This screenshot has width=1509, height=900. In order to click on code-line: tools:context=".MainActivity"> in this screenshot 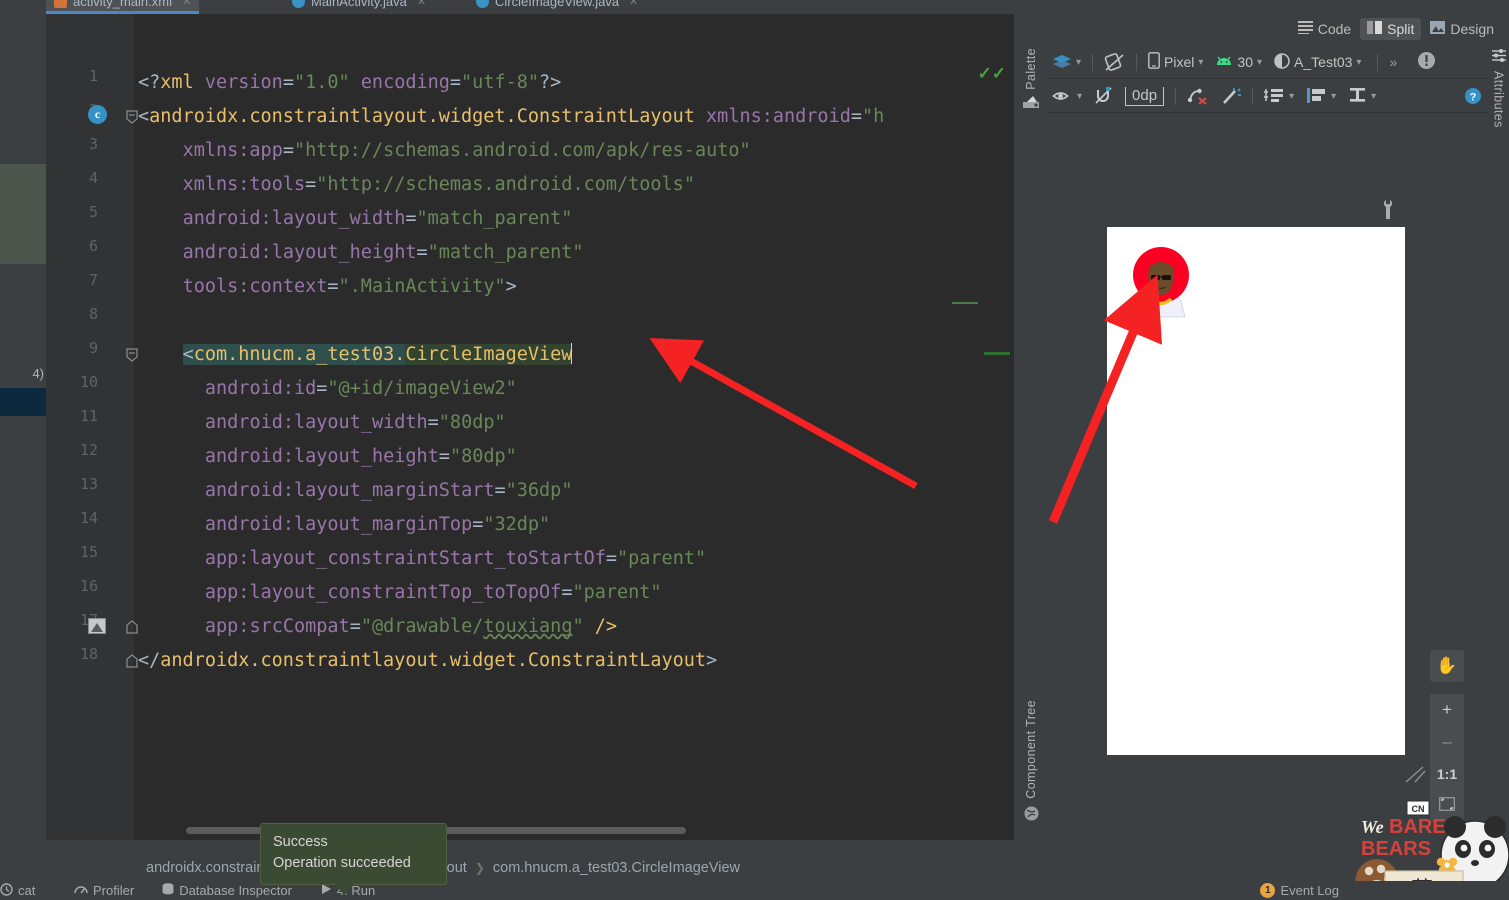, I will do `click(350, 287)`.